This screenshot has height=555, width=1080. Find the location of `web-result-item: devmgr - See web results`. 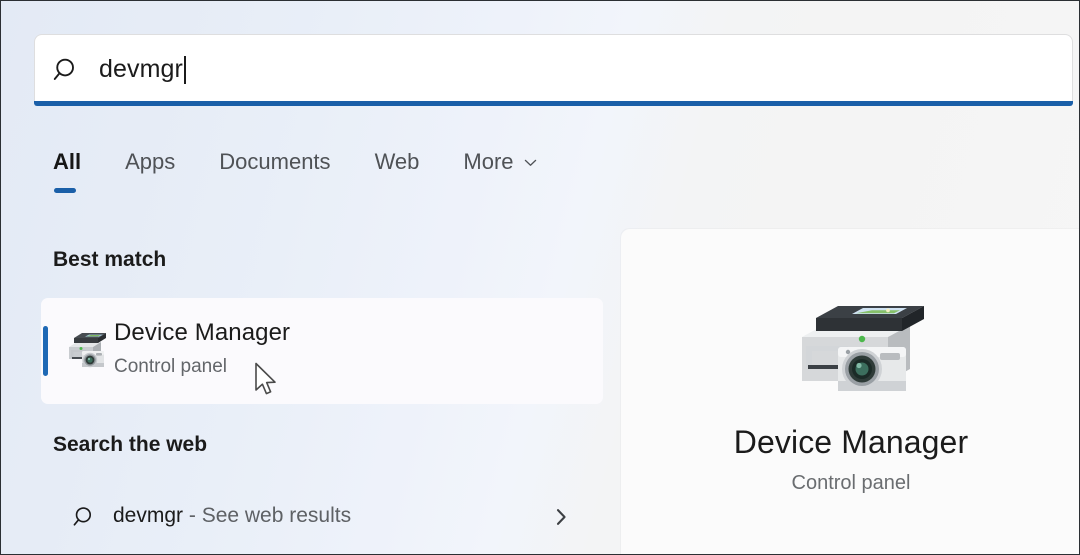

web-result-item: devmgr - See web results is located at coordinates (322, 517).